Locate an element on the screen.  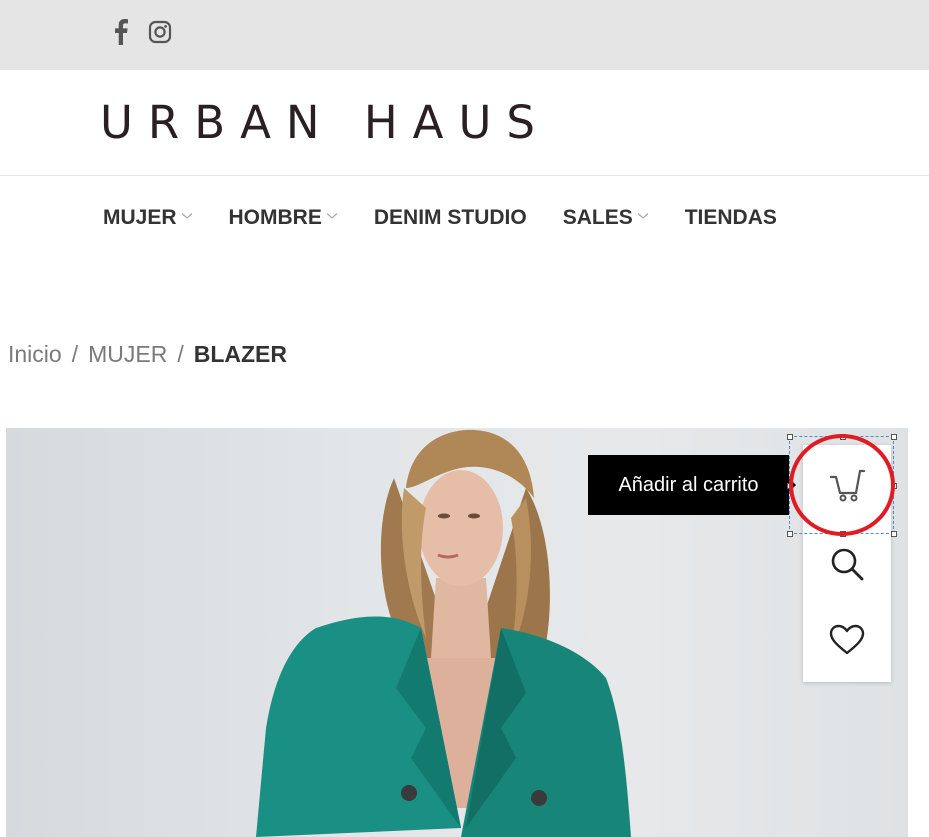
nav-item-label: SALES is located at coordinates (597, 217).